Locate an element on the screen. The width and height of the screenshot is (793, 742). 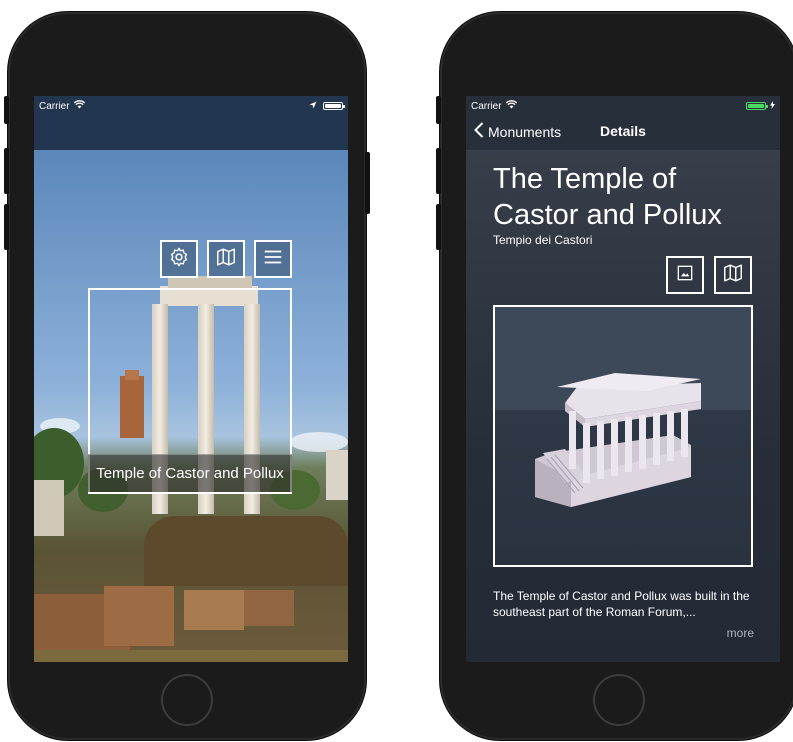
battery-charging-icon is located at coordinates (757, 106).